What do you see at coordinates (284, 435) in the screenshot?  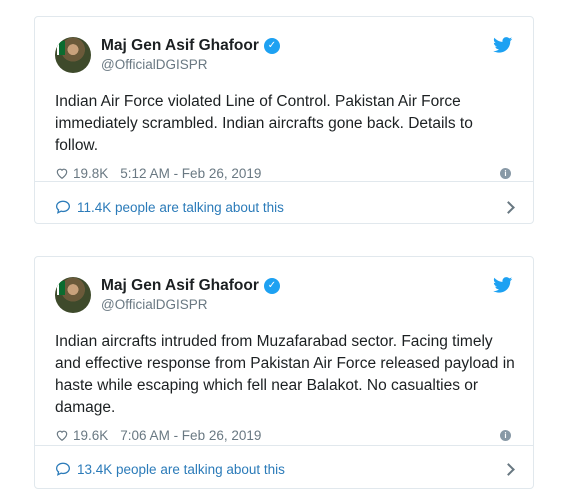 I see `tweet-meta: 19.6K 7:06 AM - Feb 26, 2019 i` at bounding box center [284, 435].